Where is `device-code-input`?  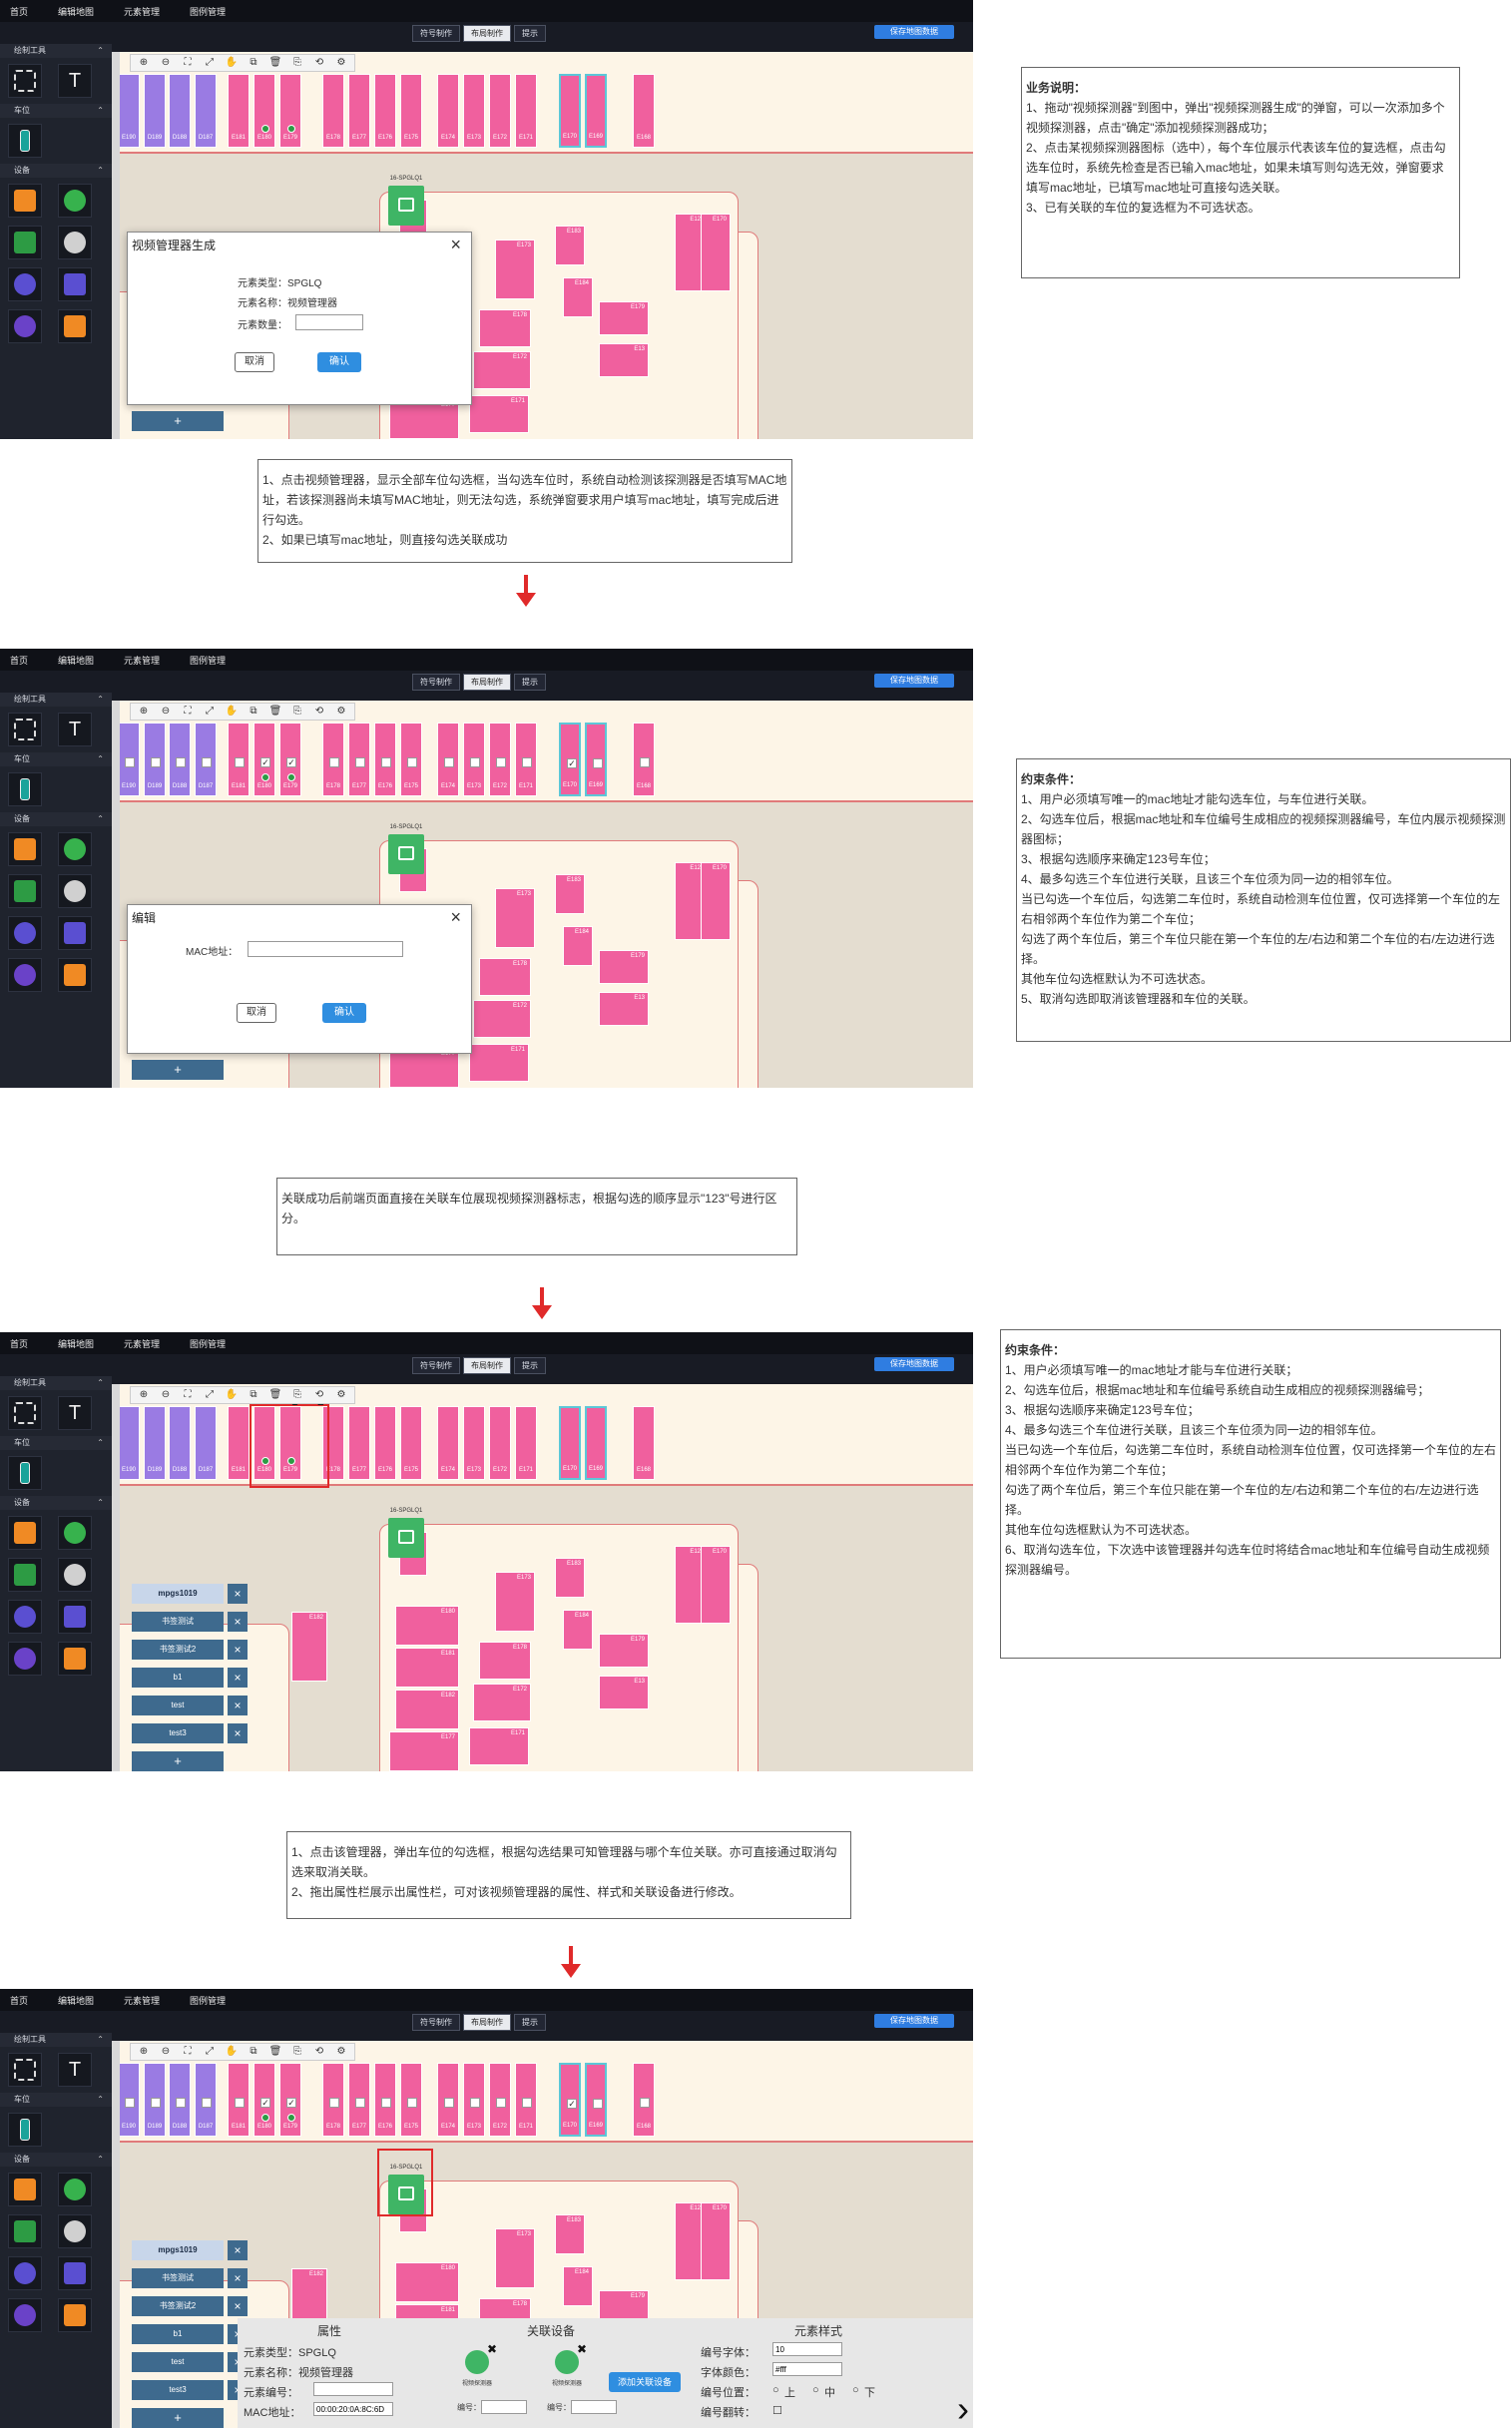 device-code-input is located at coordinates (504, 2407).